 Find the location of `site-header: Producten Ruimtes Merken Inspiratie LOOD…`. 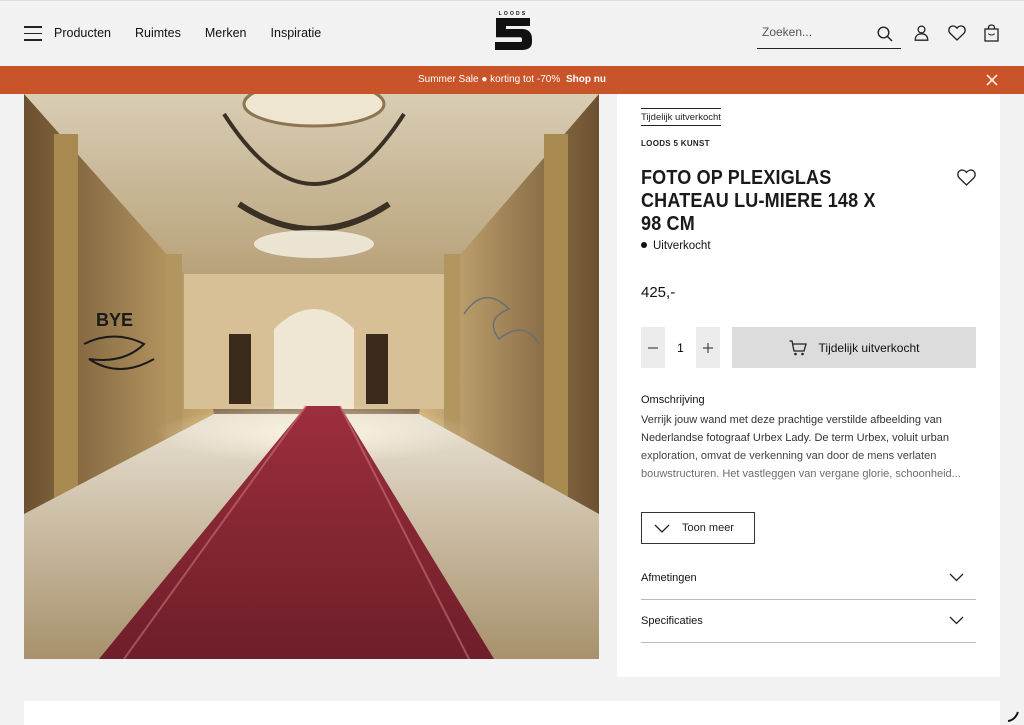

site-header: Producten Ruimtes Merken Inspiratie LOOD… is located at coordinates (512, 33).